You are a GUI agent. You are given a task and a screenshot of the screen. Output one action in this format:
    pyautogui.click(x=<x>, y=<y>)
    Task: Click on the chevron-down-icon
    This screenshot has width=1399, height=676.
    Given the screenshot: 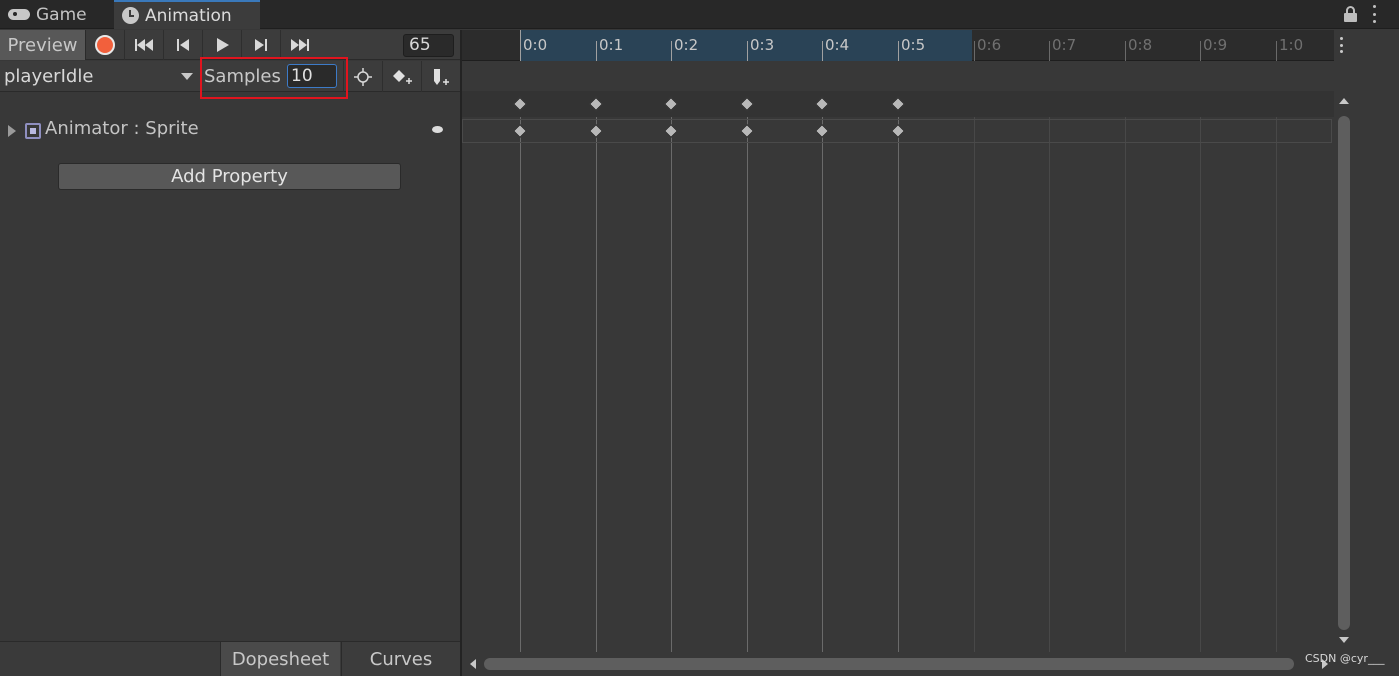 What is the action you would take?
    pyautogui.click(x=187, y=76)
    